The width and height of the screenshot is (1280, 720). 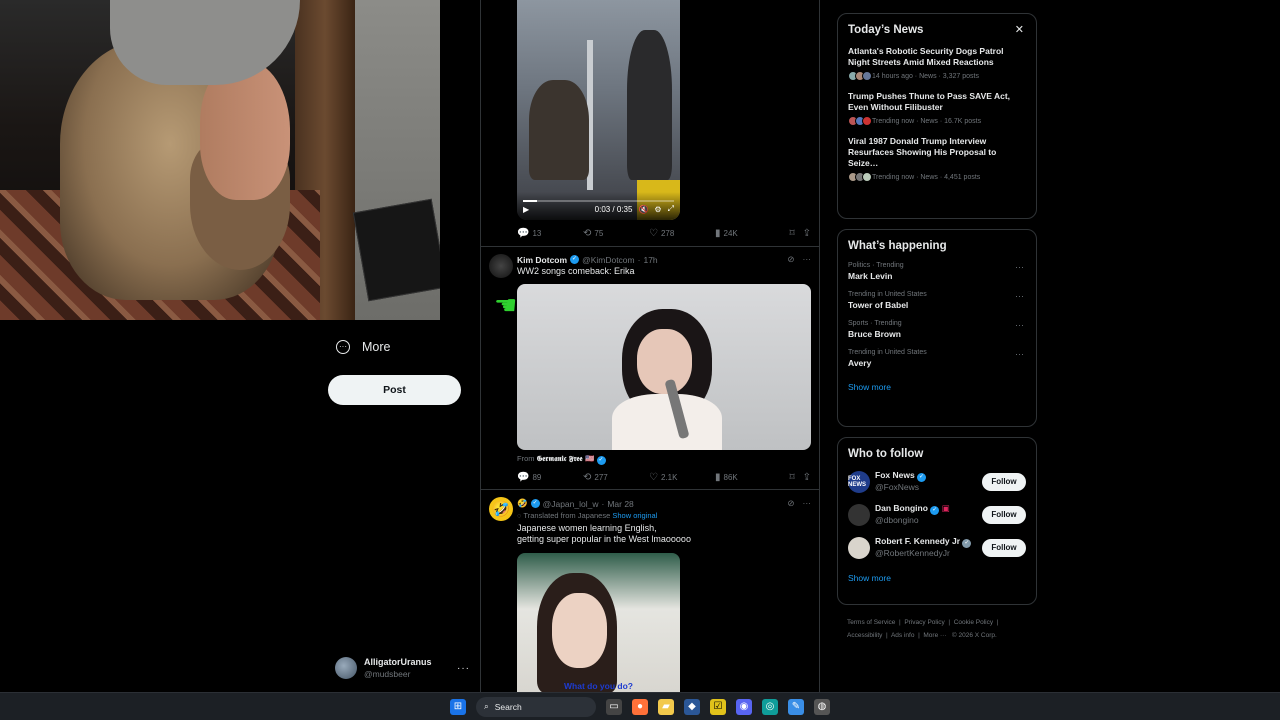 What do you see at coordinates (770, 706) in the screenshot?
I see `edge-icon: ◎` at bounding box center [770, 706].